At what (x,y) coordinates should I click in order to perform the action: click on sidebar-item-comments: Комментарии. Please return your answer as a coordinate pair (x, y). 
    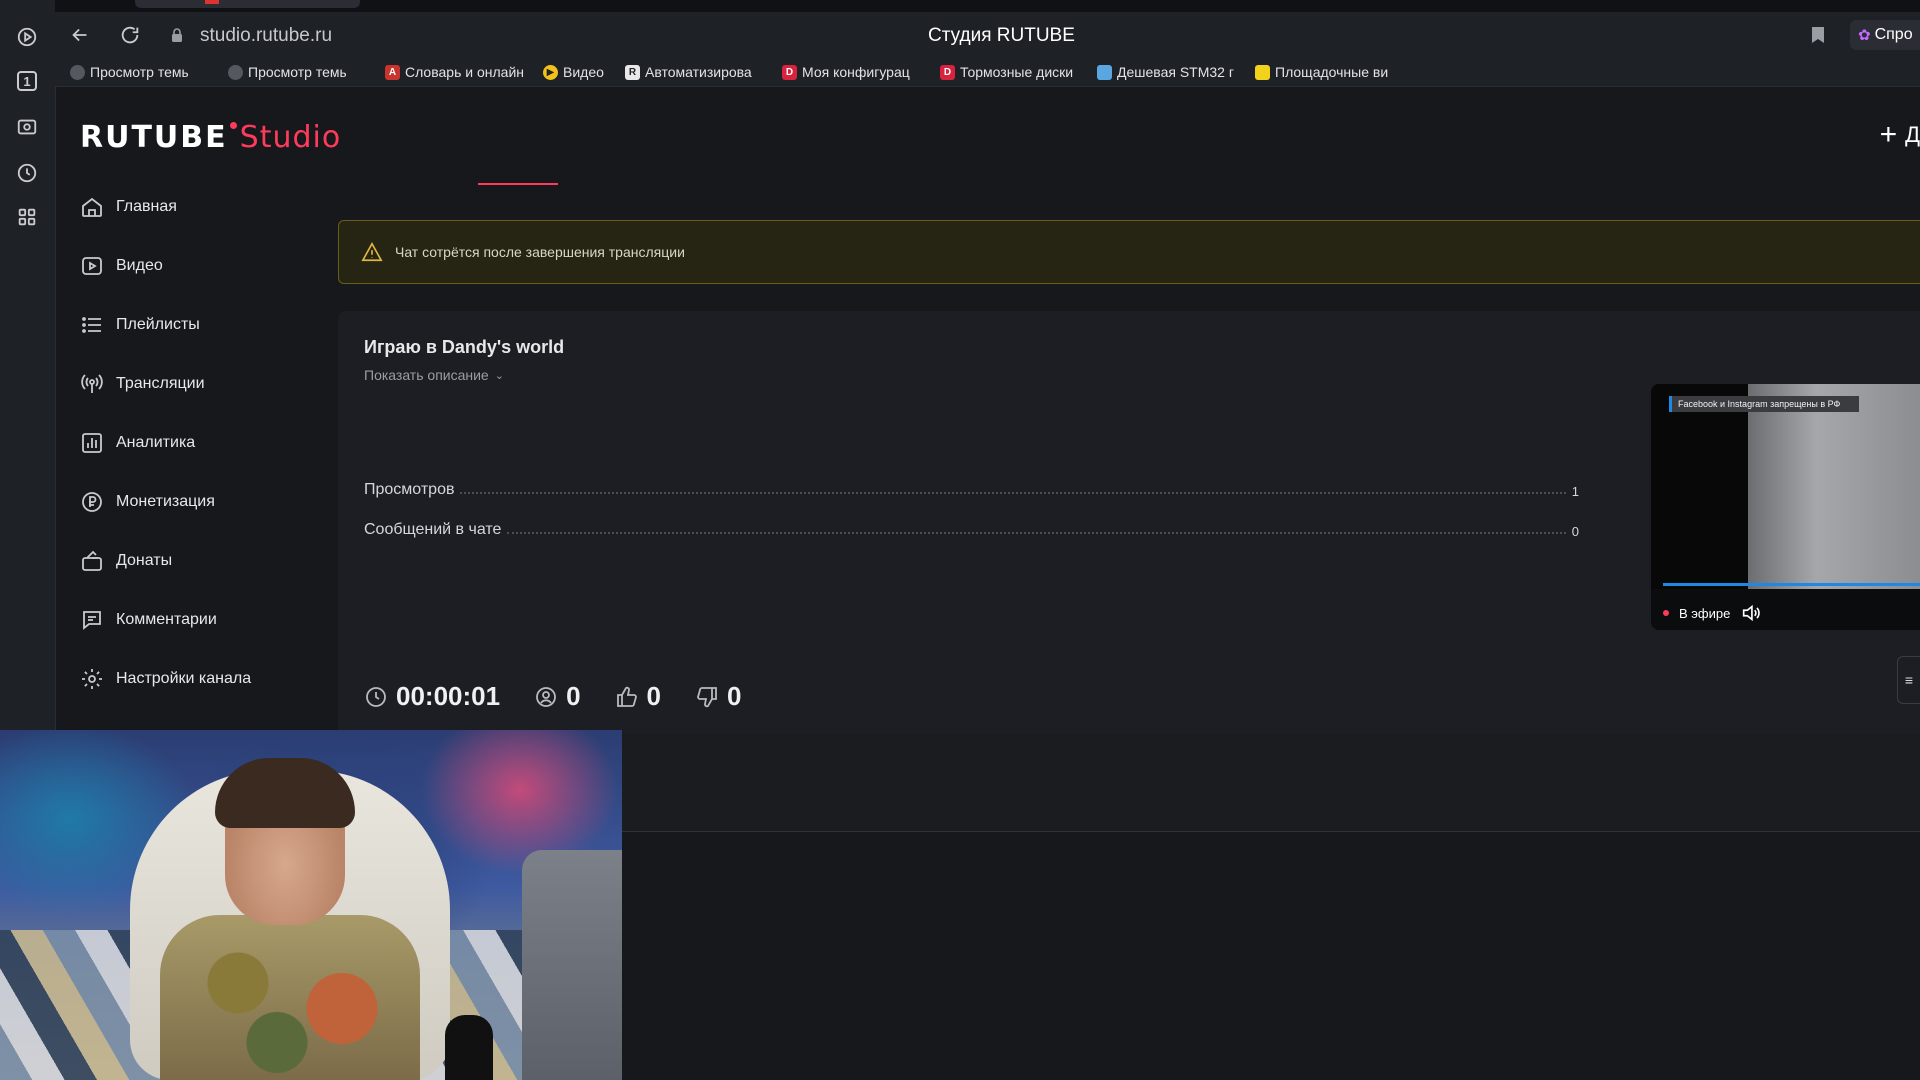
    Looking at the image, I should click on (148, 620).